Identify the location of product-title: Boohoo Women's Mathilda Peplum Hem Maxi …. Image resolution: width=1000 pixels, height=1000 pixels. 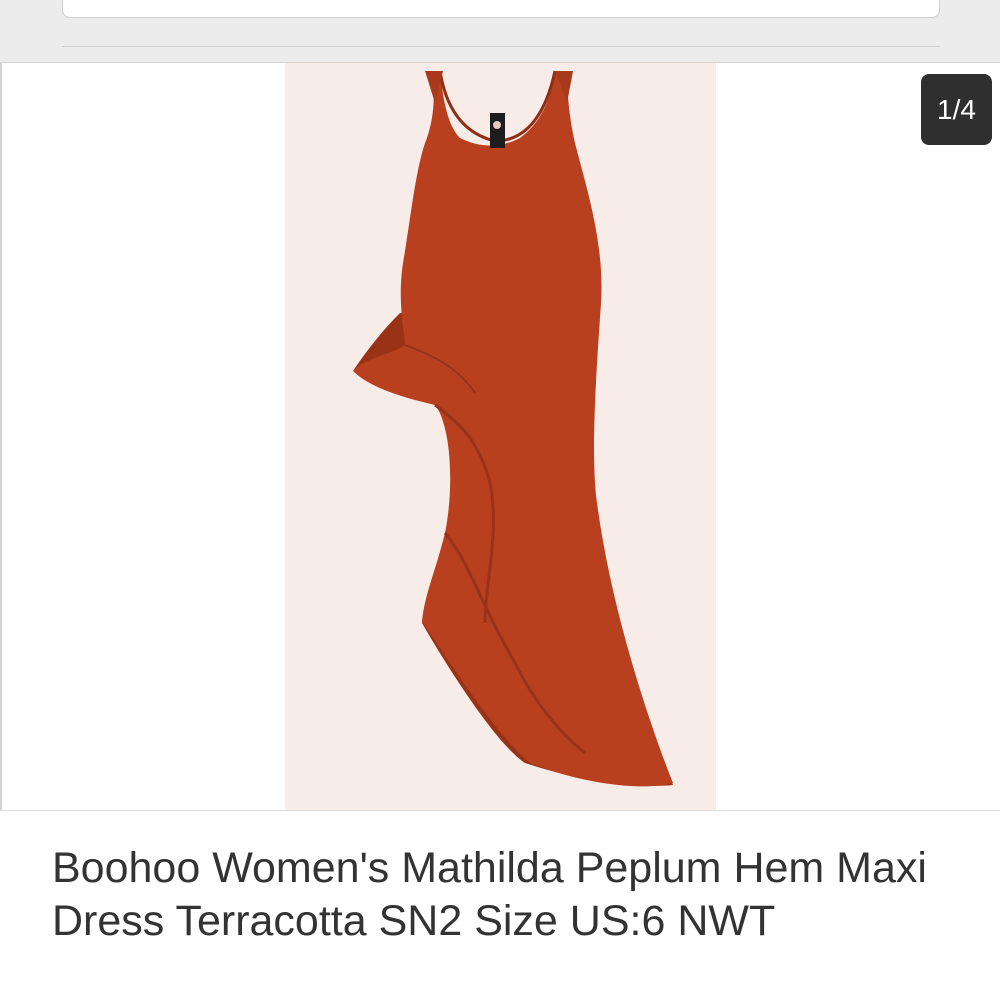
(489, 894).